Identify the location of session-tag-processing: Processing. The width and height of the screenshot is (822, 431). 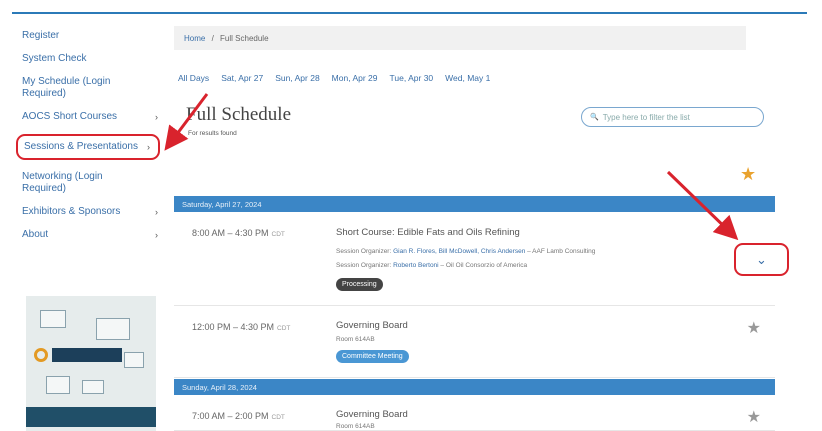
(359, 284).